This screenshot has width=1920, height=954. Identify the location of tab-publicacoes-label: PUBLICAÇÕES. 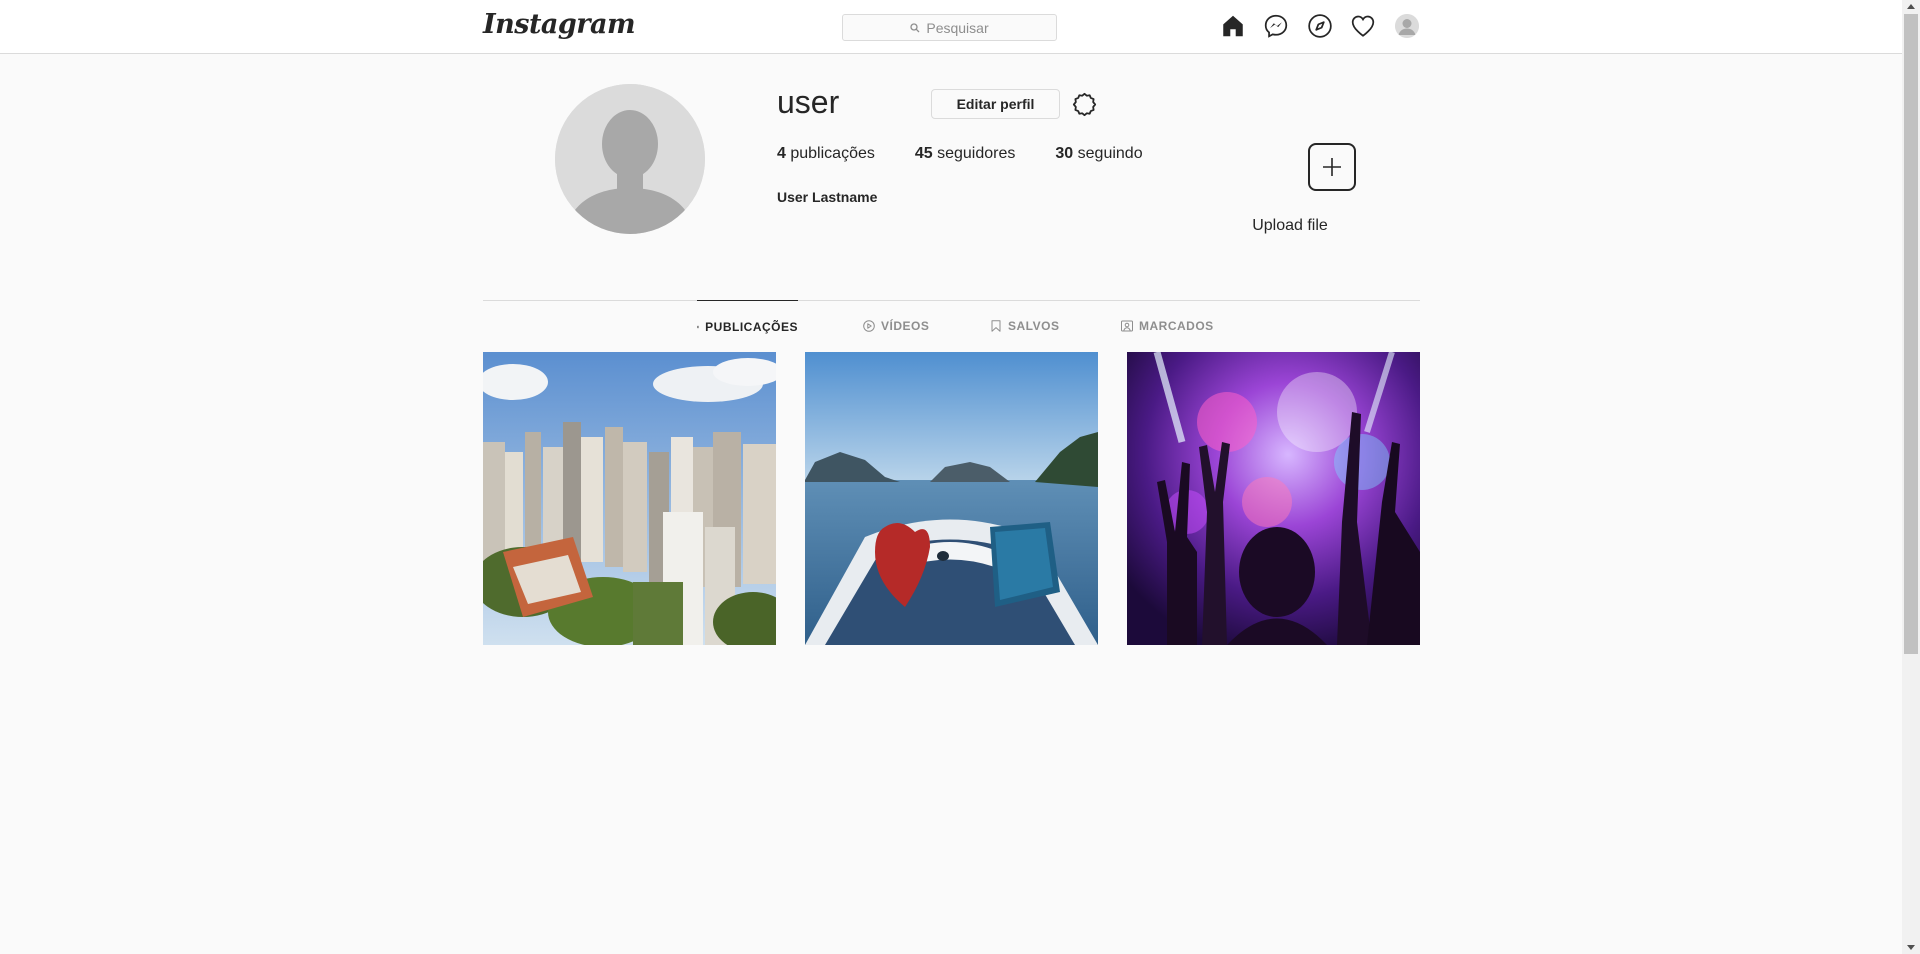
(751, 326).